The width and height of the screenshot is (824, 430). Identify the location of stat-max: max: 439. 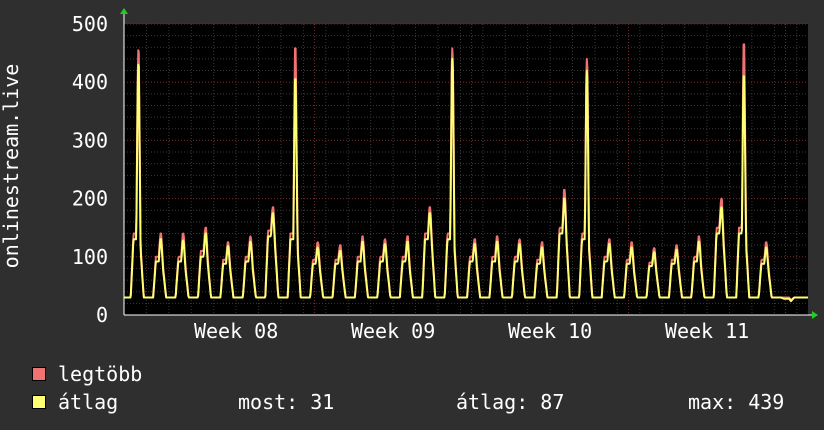
(736, 402).